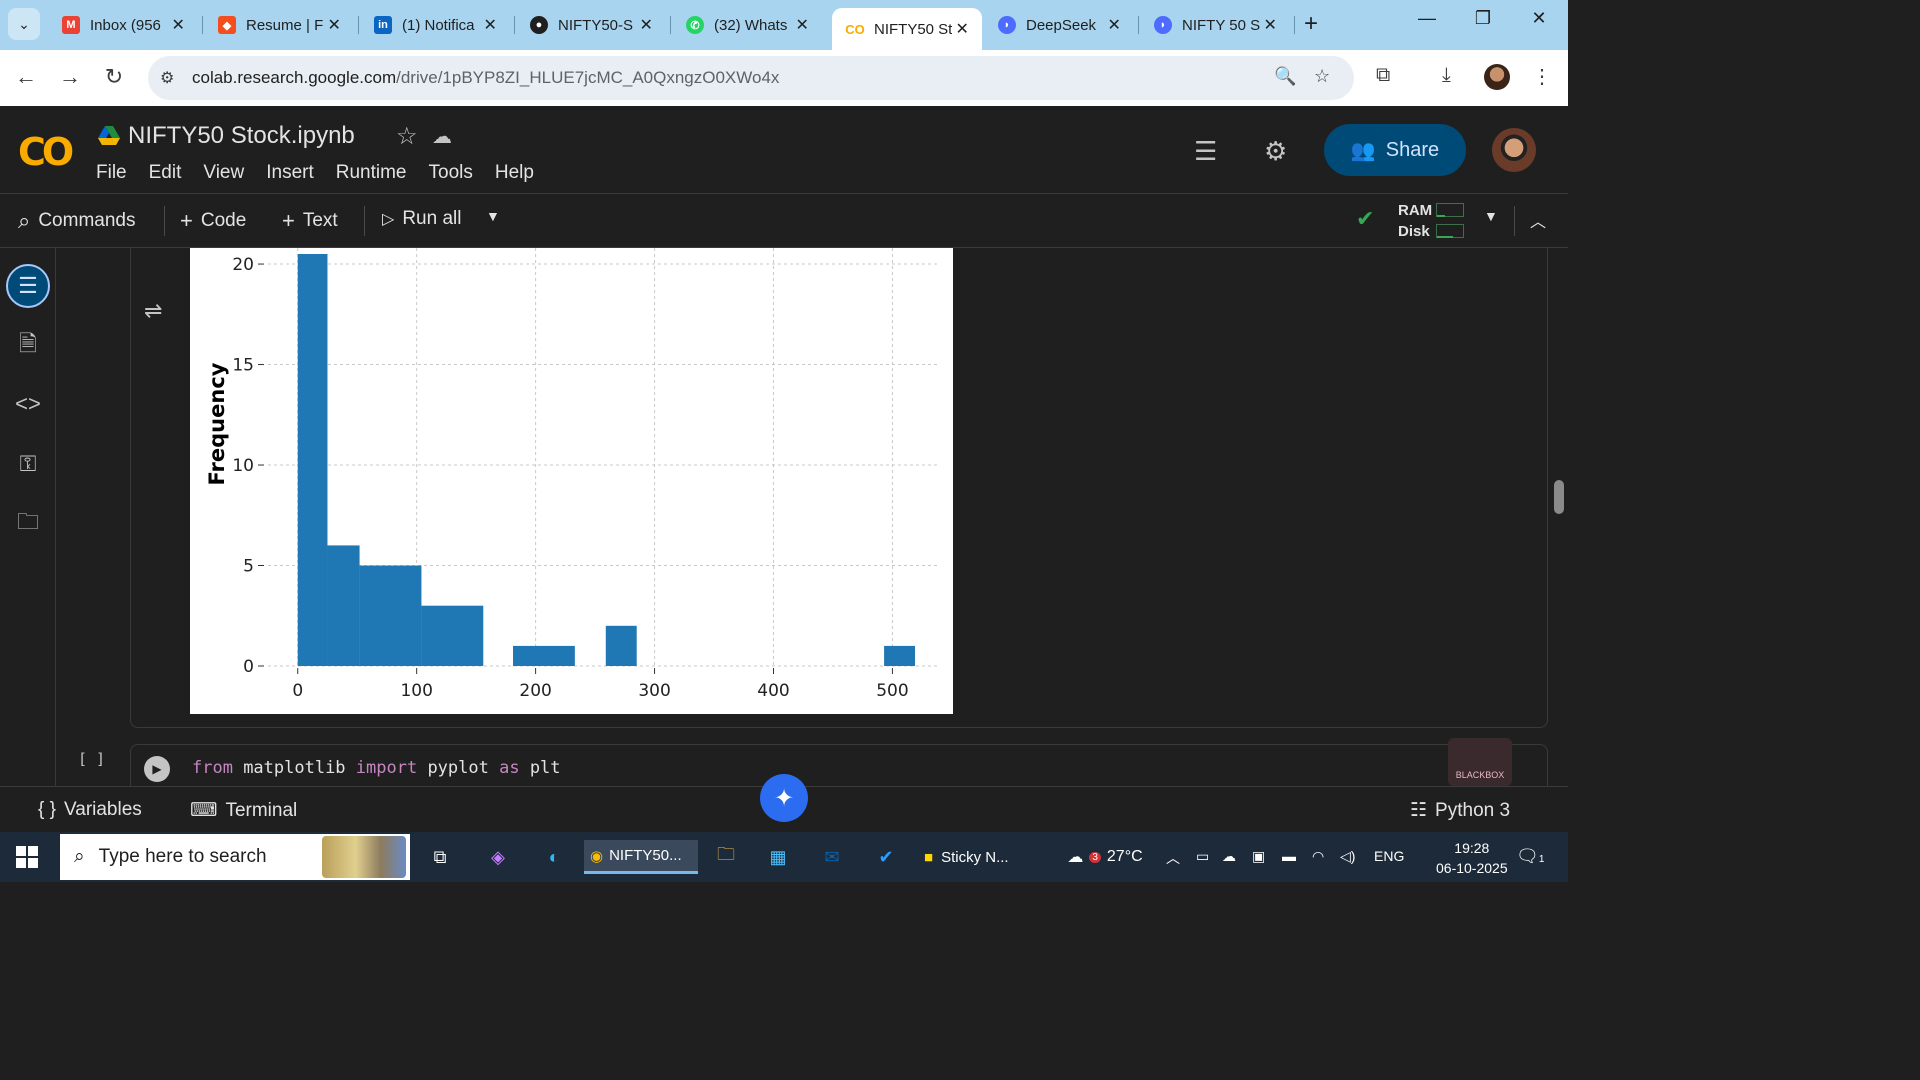 Image resolution: width=1920 pixels, height=1080 pixels. I want to click on task-view-icon: ⧉, so click(440, 857).